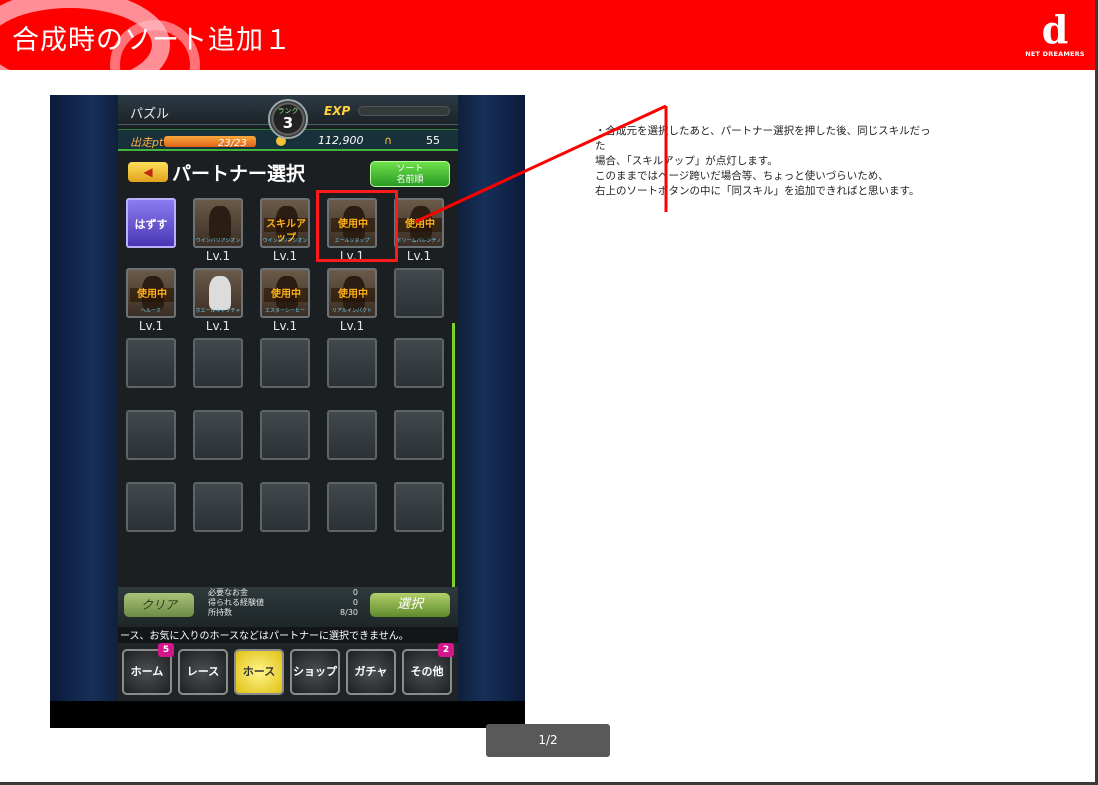 This screenshot has width=1098, height=785. I want to click on page-indicator: 1/2, so click(548, 740).